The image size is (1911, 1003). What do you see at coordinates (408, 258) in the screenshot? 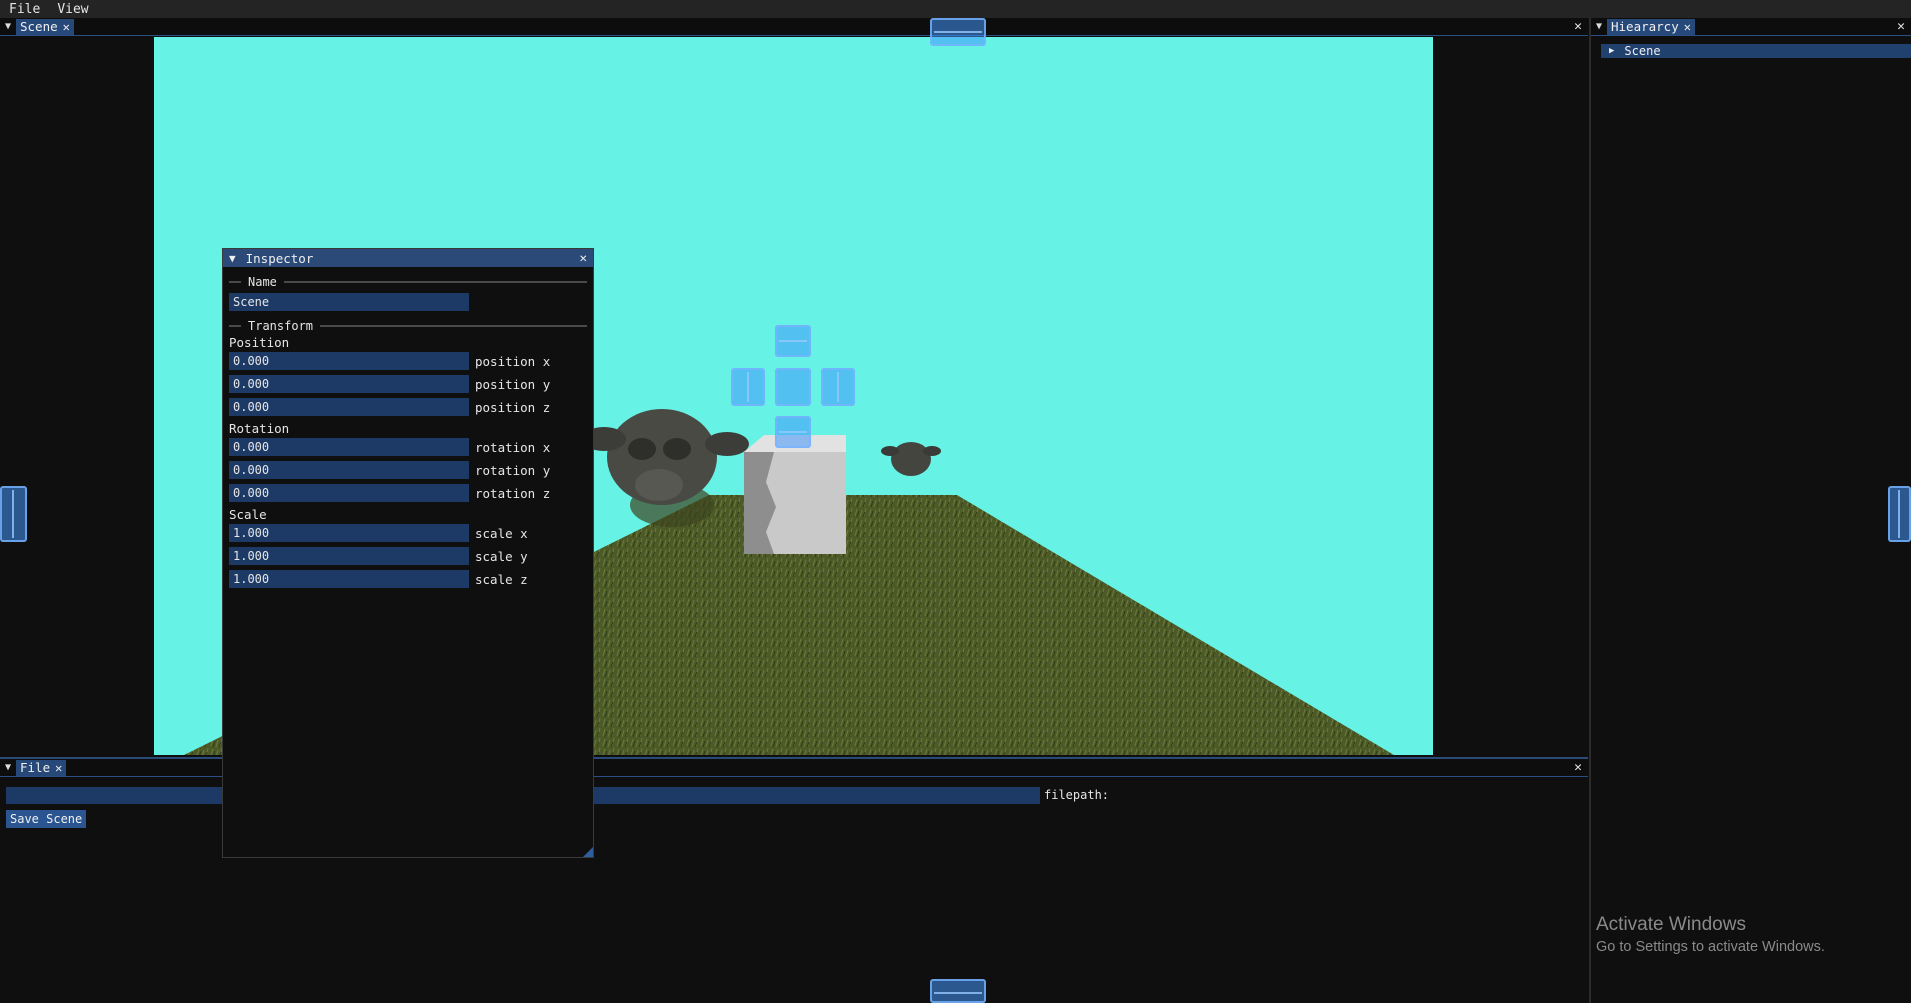
I see `inspector-title-bar: ▼ Inspector ✕` at bounding box center [408, 258].